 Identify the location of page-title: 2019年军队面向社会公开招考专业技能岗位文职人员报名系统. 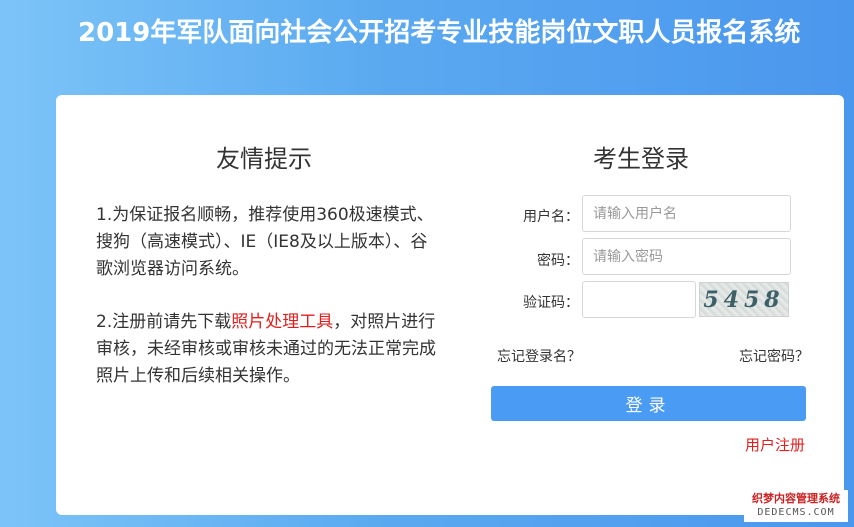
(439, 33).